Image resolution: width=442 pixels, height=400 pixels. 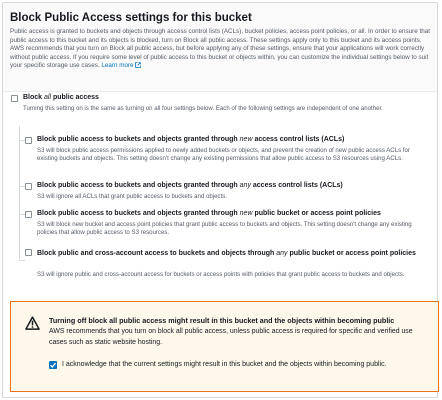 I want to click on acknowledge-checkbox, so click(x=53, y=365).